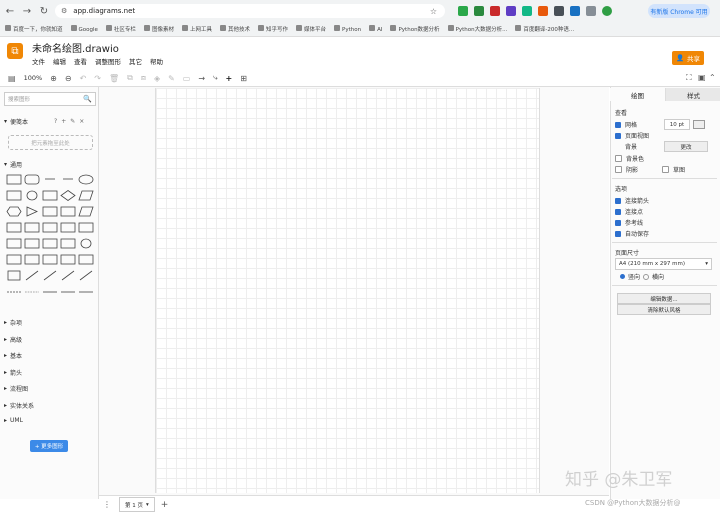  Describe the element at coordinates (33, 78) in the screenshot. I see `zoom-select: 100%` at that location.